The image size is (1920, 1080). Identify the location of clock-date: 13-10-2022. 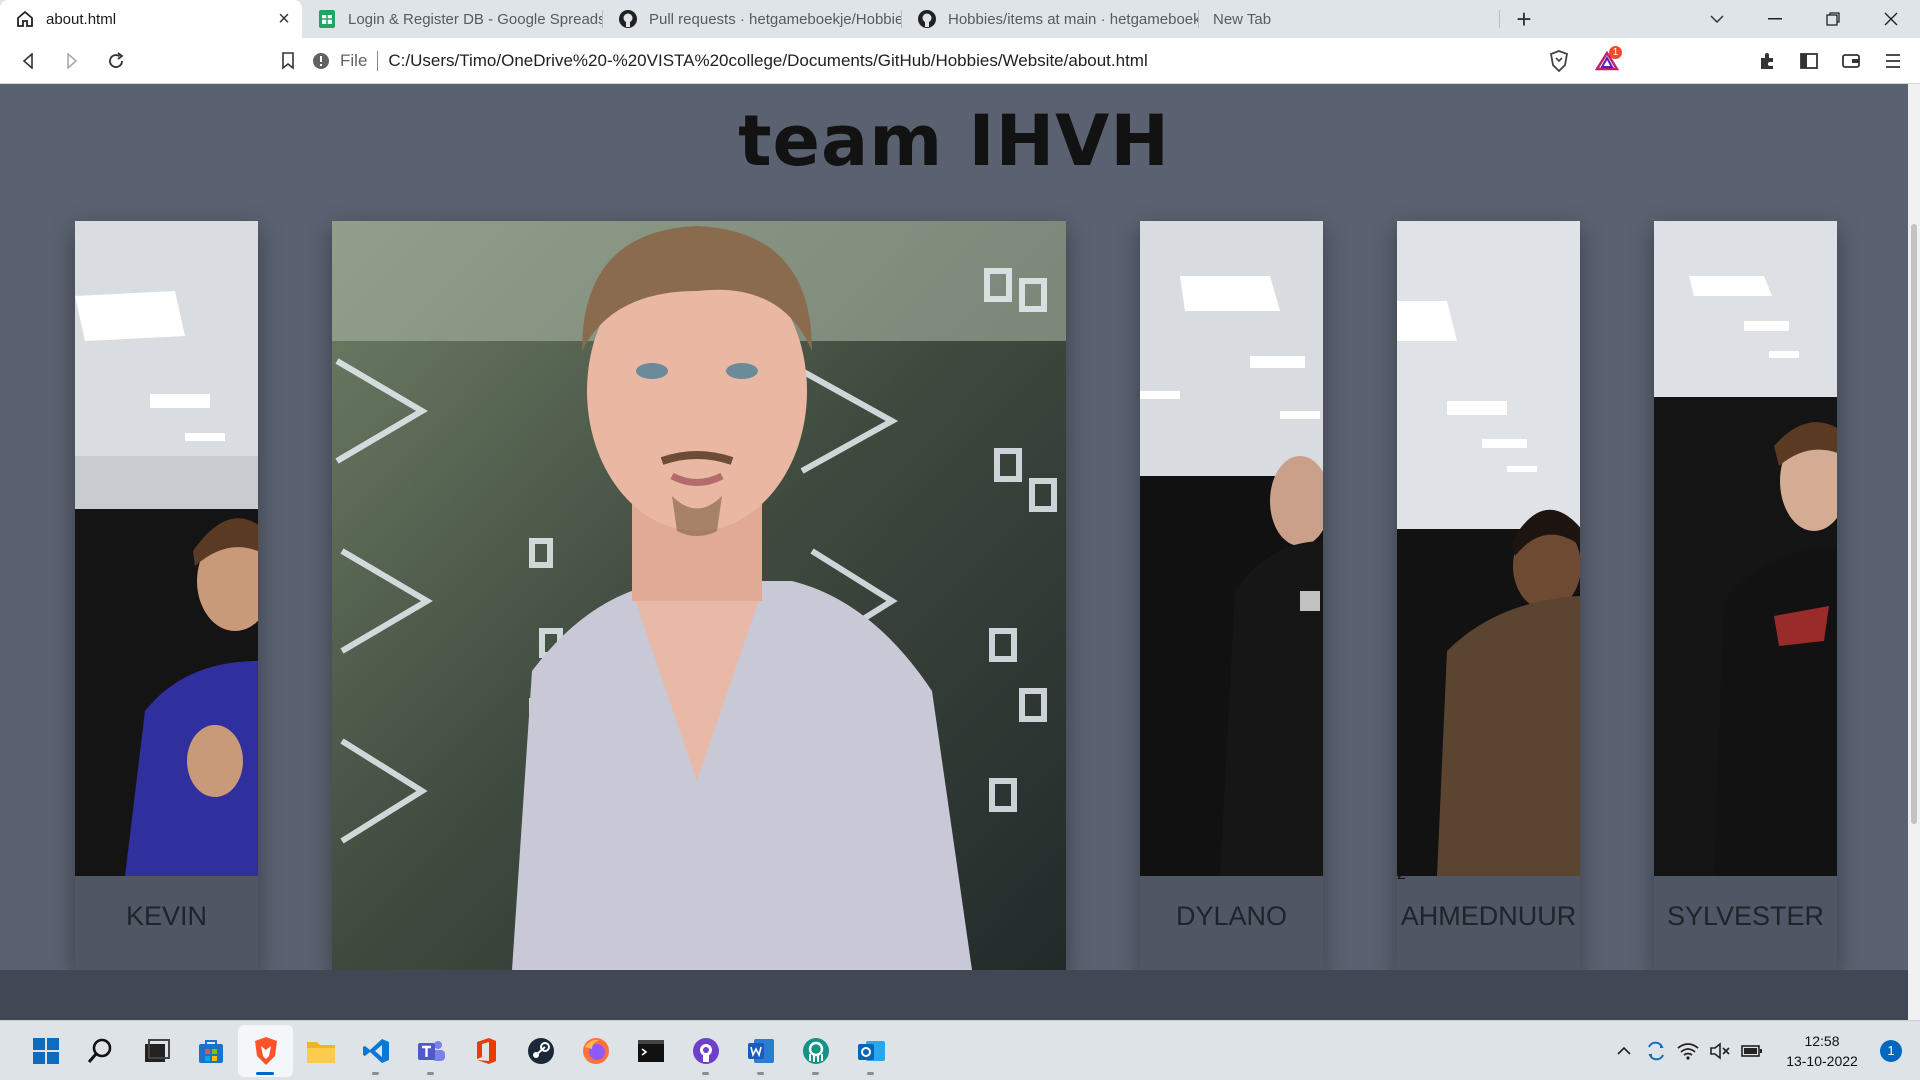
(1822, 1061).